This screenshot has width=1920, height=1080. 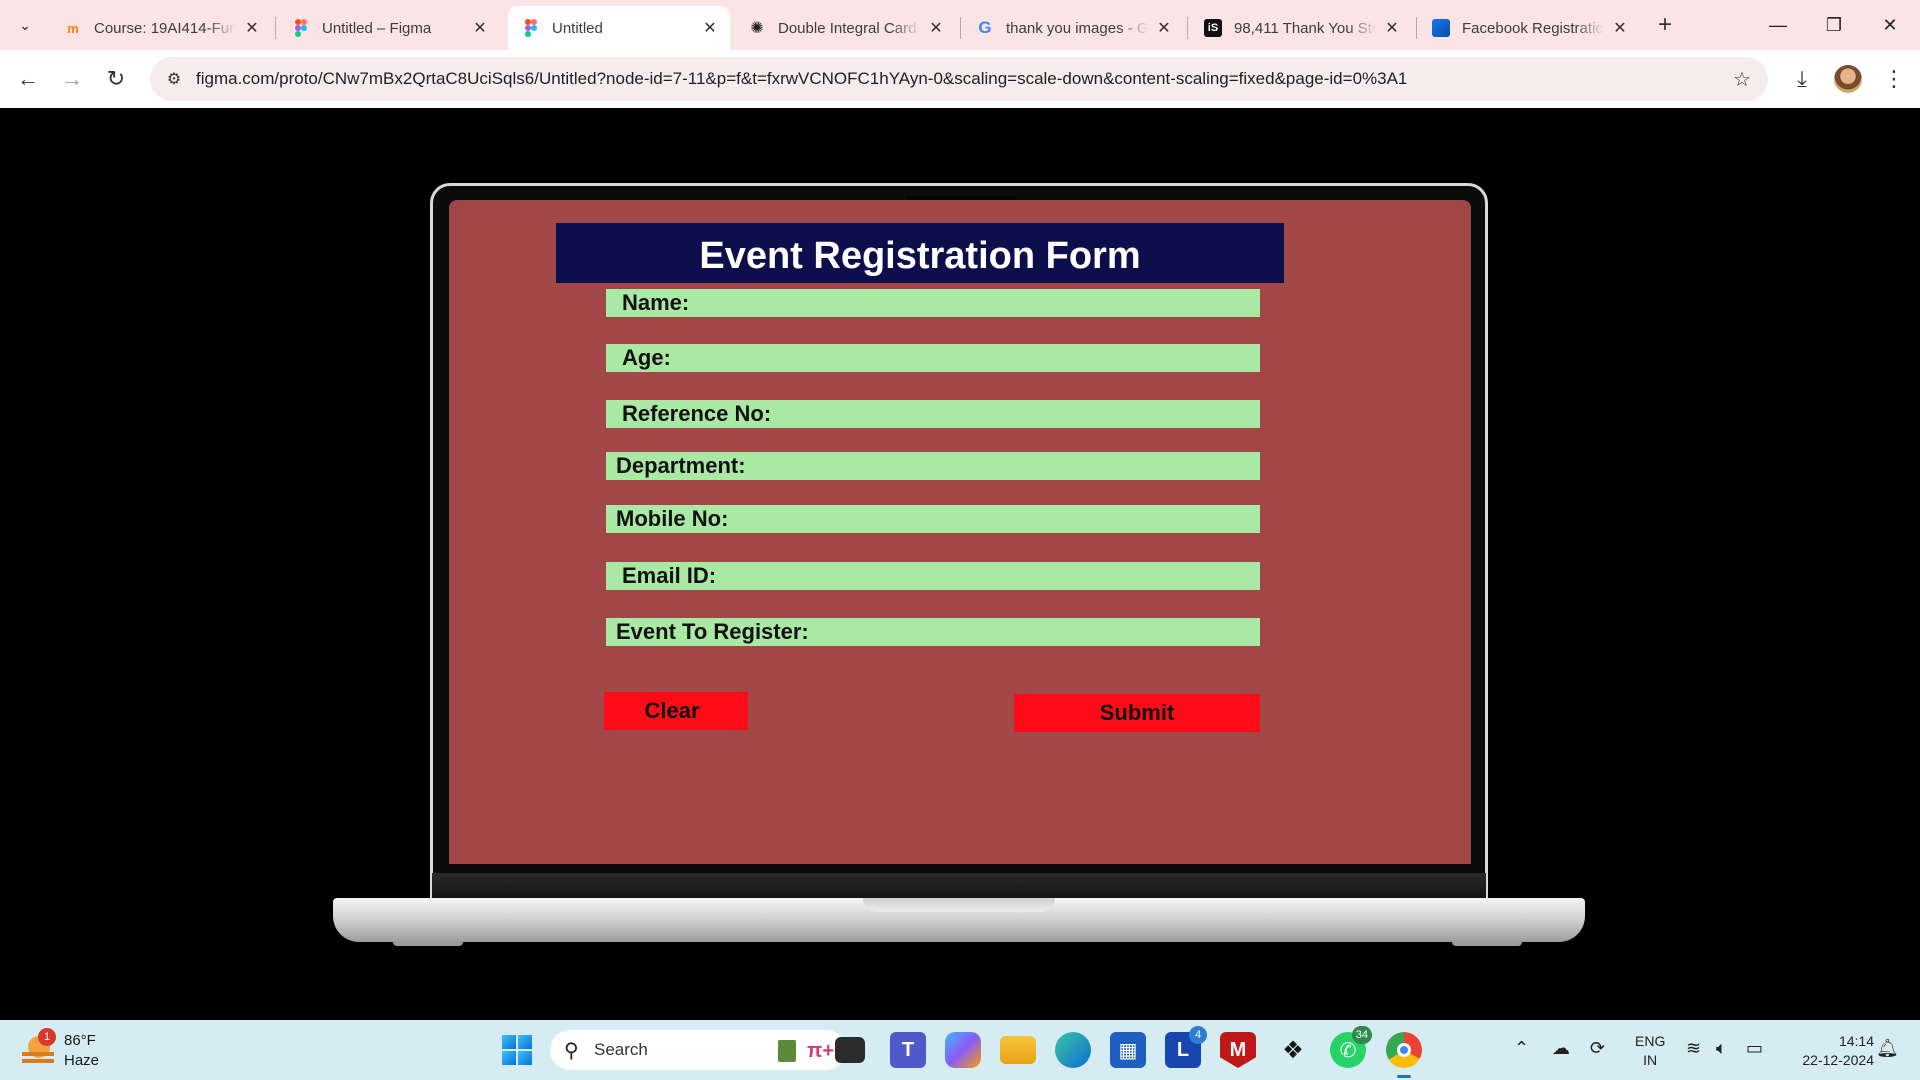 I want to click on tab-double-integral: ✺ Double Integral Card ✕, so click(x=845, y=28).